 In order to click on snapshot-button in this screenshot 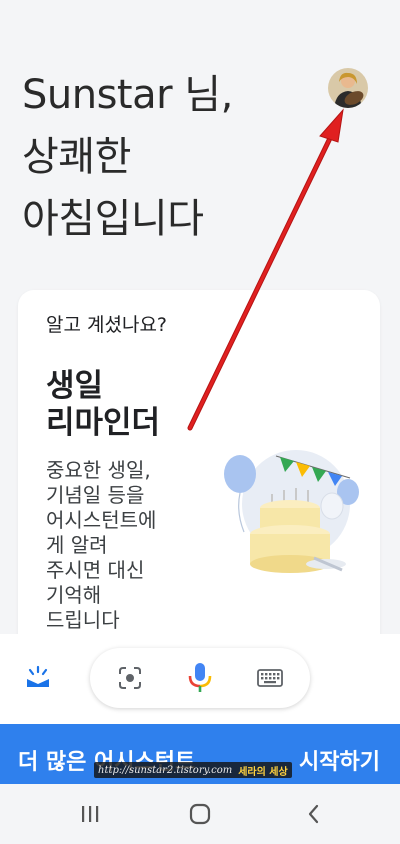, I will do `click(38, 678)`.